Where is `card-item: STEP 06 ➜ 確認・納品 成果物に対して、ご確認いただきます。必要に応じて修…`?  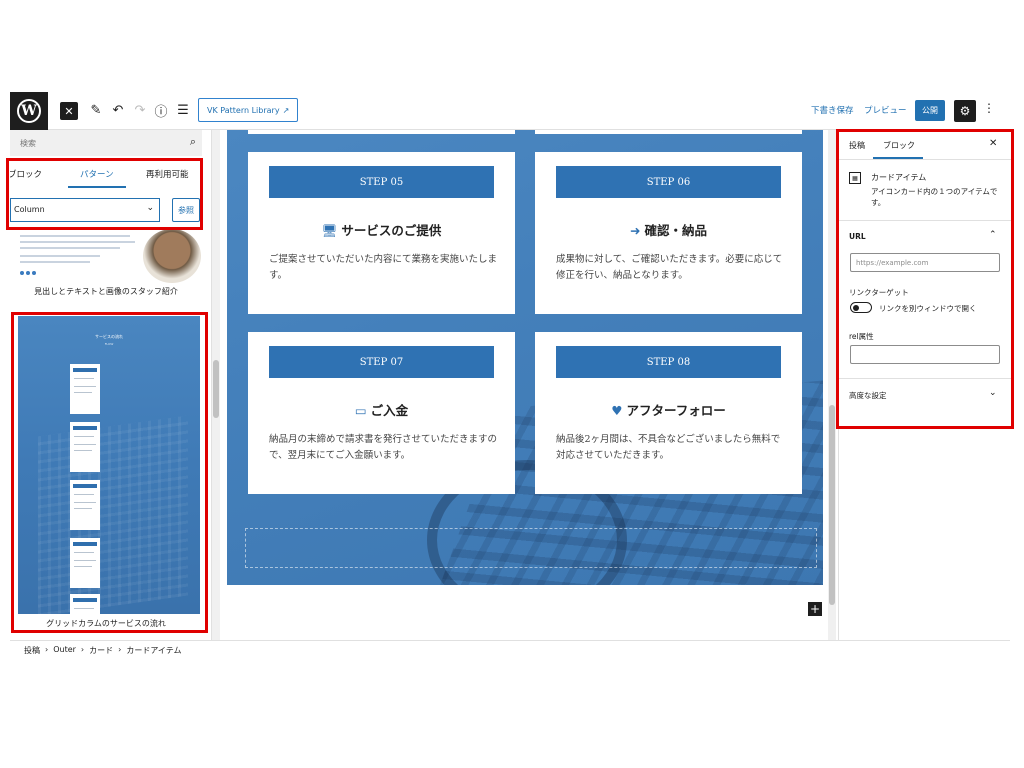
card-item: STEP 06 ➜ 確認・納品 成果物に対して、ご確認いただきます。必要に応じて修… is located at coordinates (668, 233).